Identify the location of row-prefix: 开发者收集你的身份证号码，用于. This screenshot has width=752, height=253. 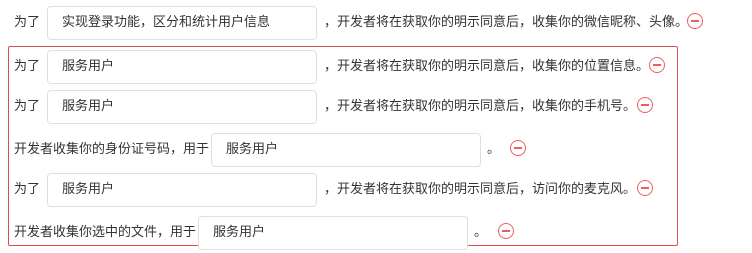
(112, 149).